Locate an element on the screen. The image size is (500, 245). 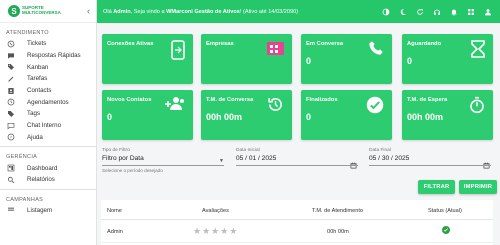
sidebar-item-dashboard: Dashboard is located at coordinates (48, 168).